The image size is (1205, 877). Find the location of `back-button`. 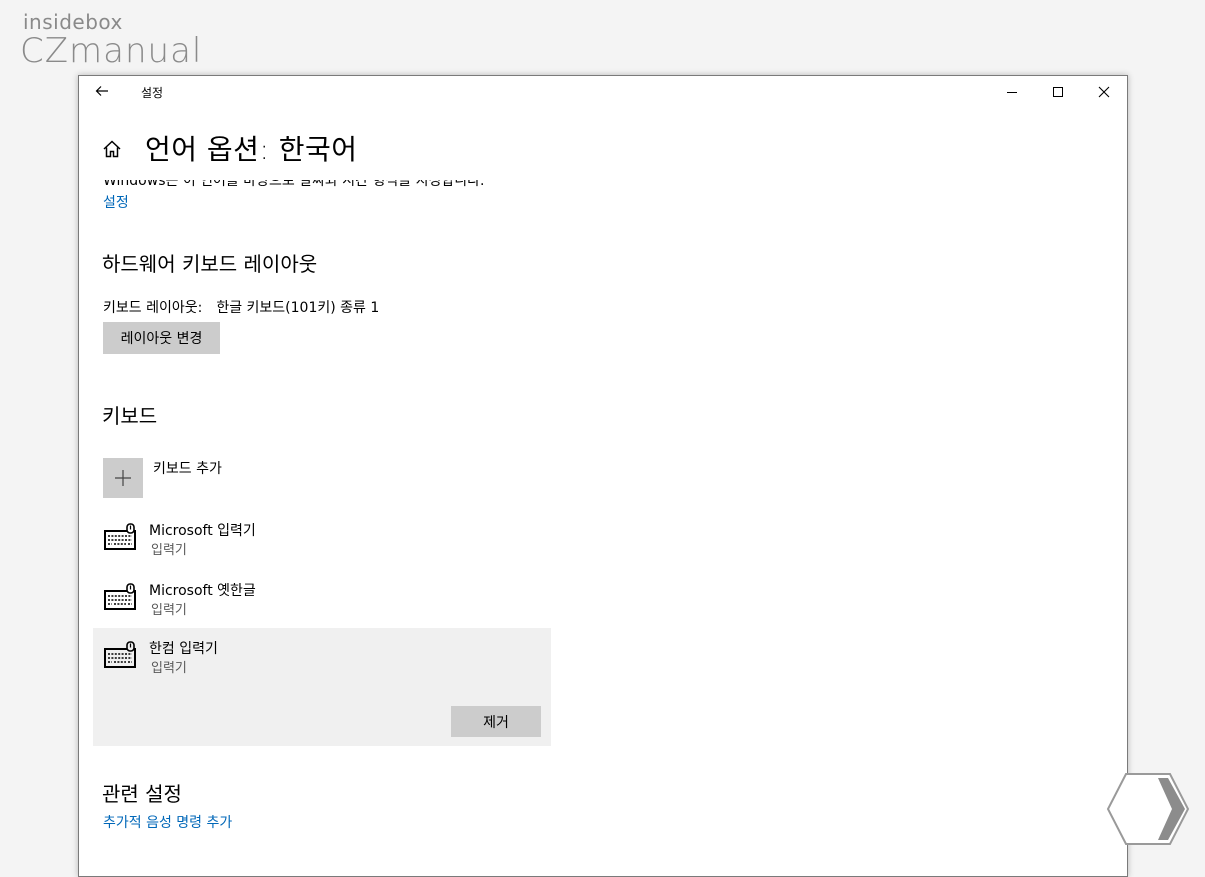

back-button is located at coordinates (102, 92).